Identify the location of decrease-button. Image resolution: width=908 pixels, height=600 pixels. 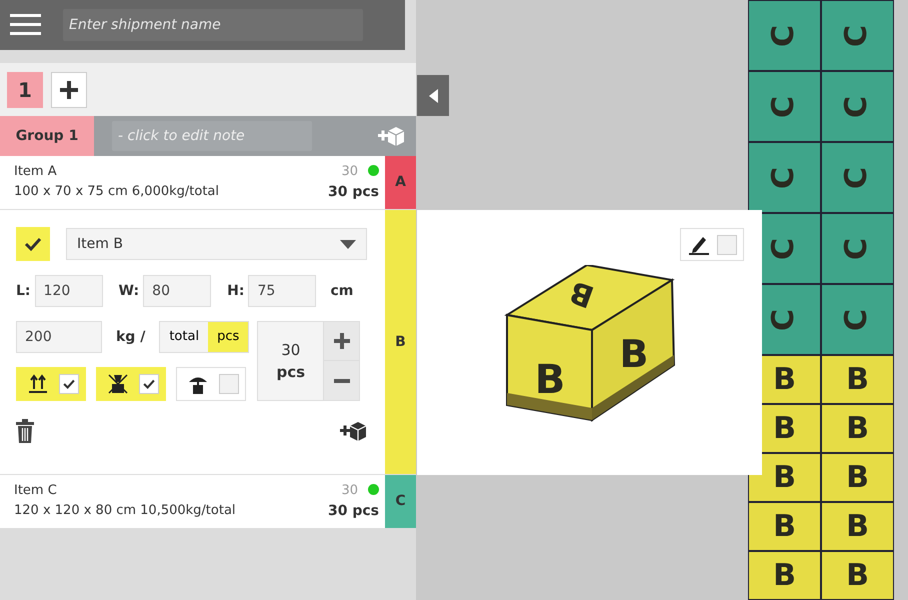
(341, 380).